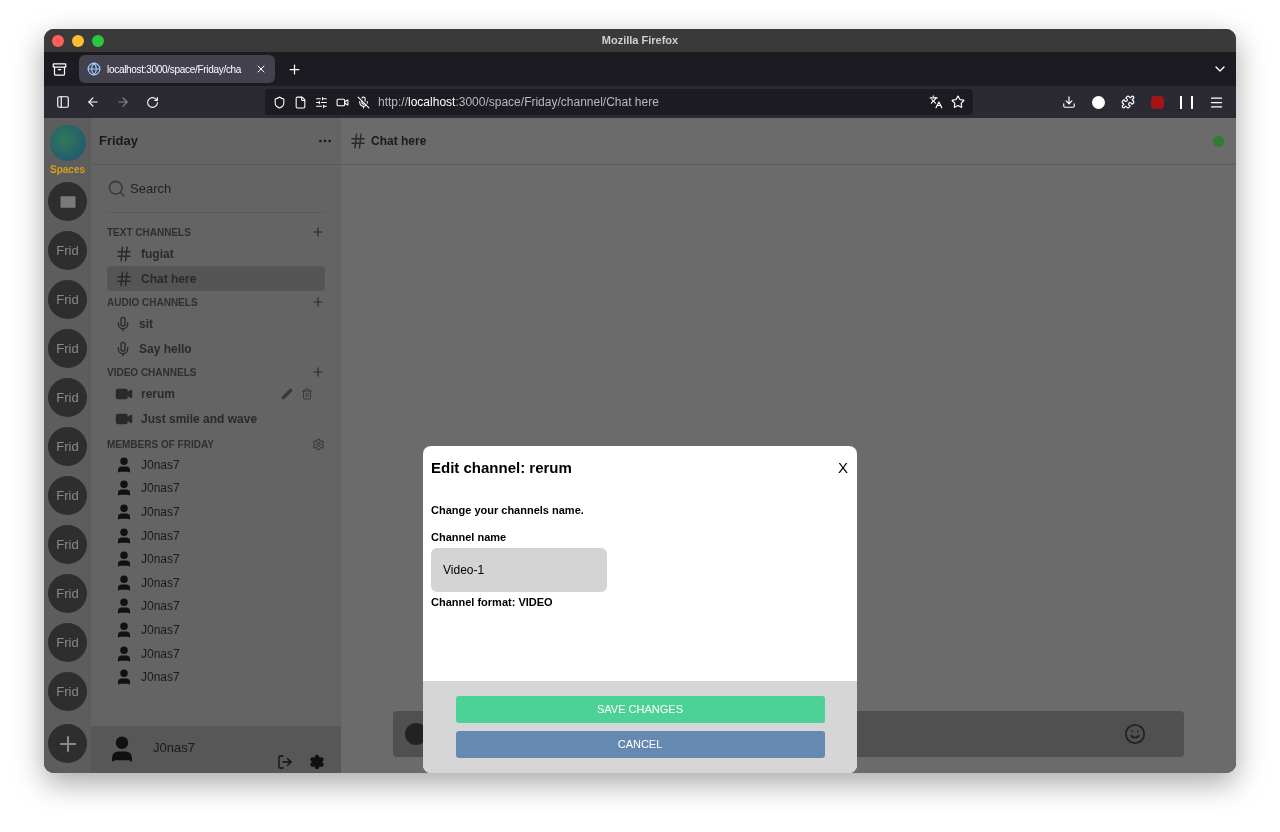 The image size is (1280, 832). Describe the element at coordinates (261, 69) in the screenshot. I see `close-tab-icon` at that location.